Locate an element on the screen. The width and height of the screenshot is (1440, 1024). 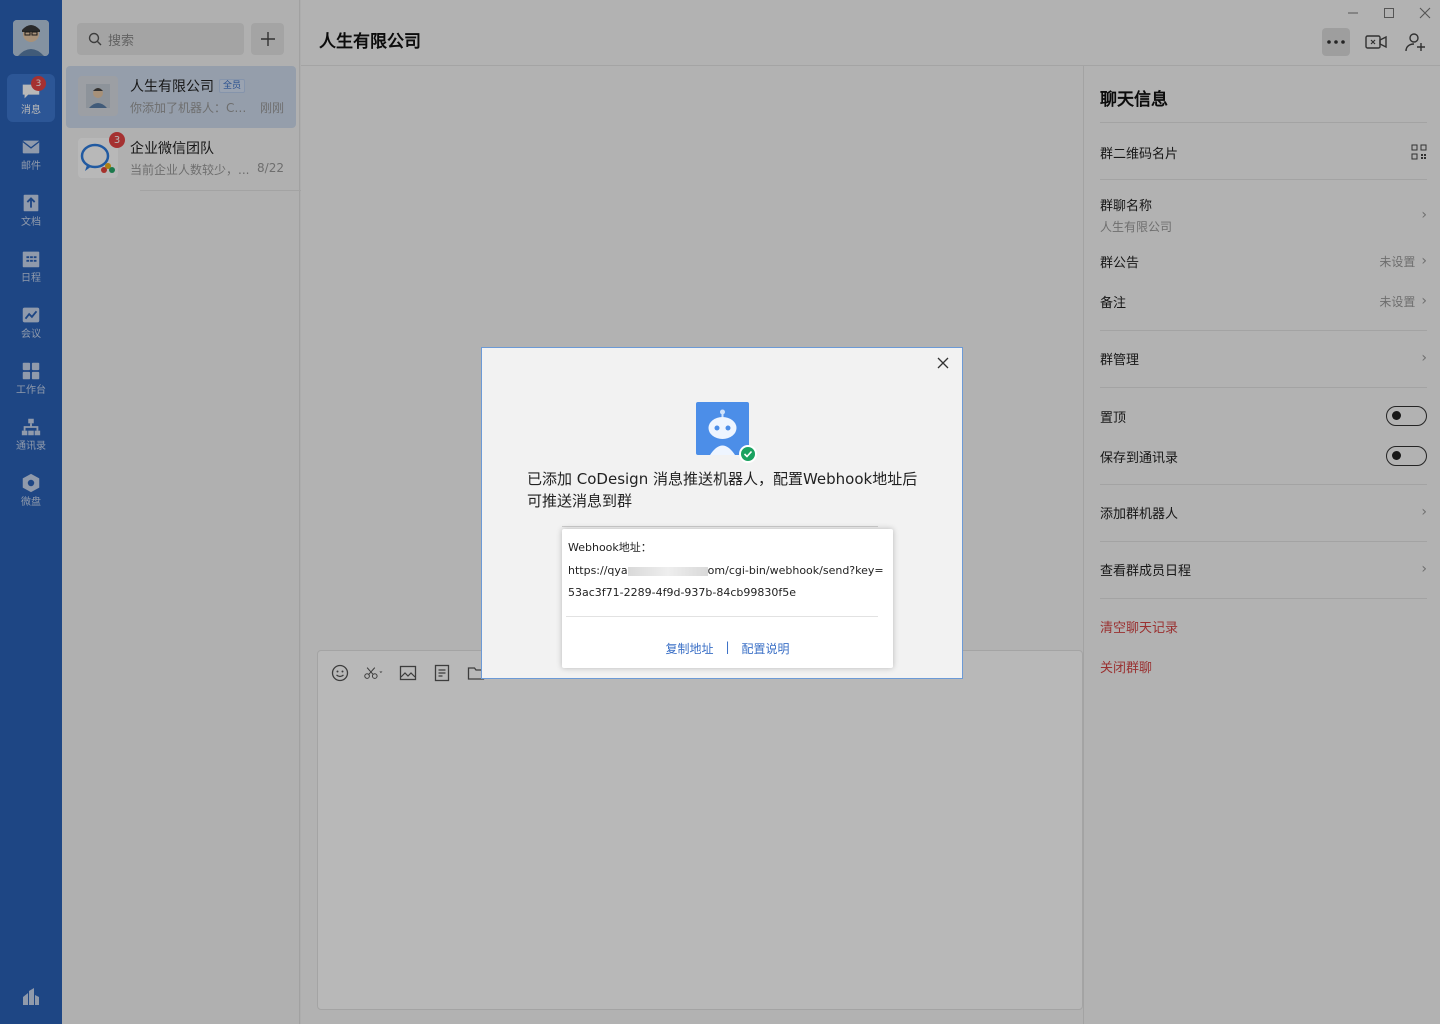
copy-address-link: 复制地址 is located at coordinates (689, 648).